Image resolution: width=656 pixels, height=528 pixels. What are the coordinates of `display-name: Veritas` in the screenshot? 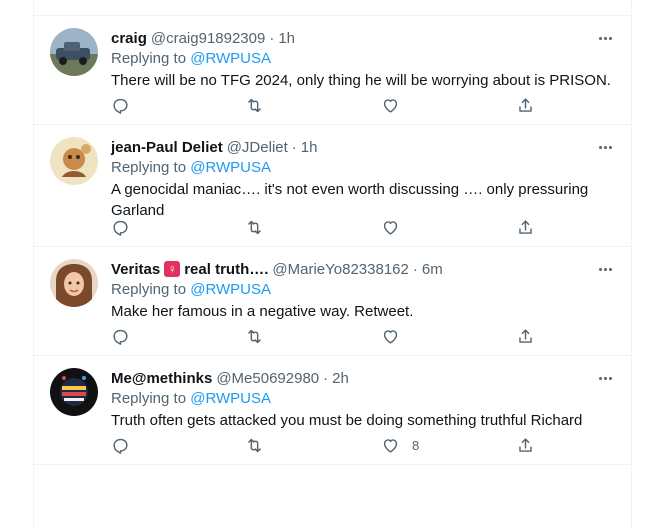 It's located at (135, 269).